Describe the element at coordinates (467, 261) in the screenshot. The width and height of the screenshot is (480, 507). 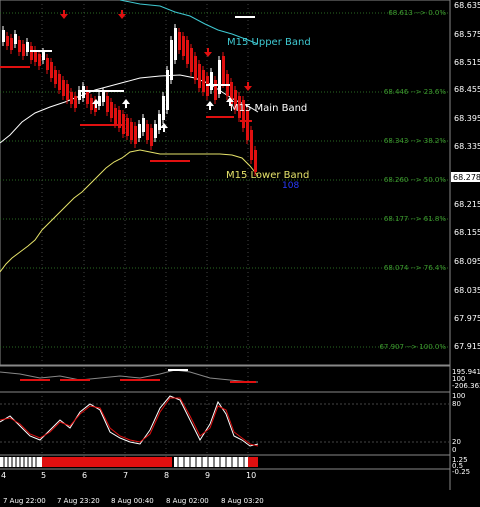
I see `price-tick-label: 68.095` at that location.